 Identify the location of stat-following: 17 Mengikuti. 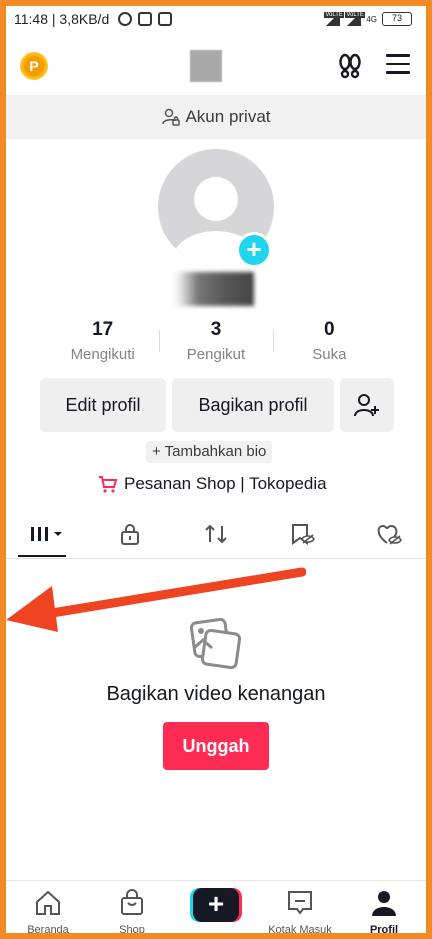
(102, 344).